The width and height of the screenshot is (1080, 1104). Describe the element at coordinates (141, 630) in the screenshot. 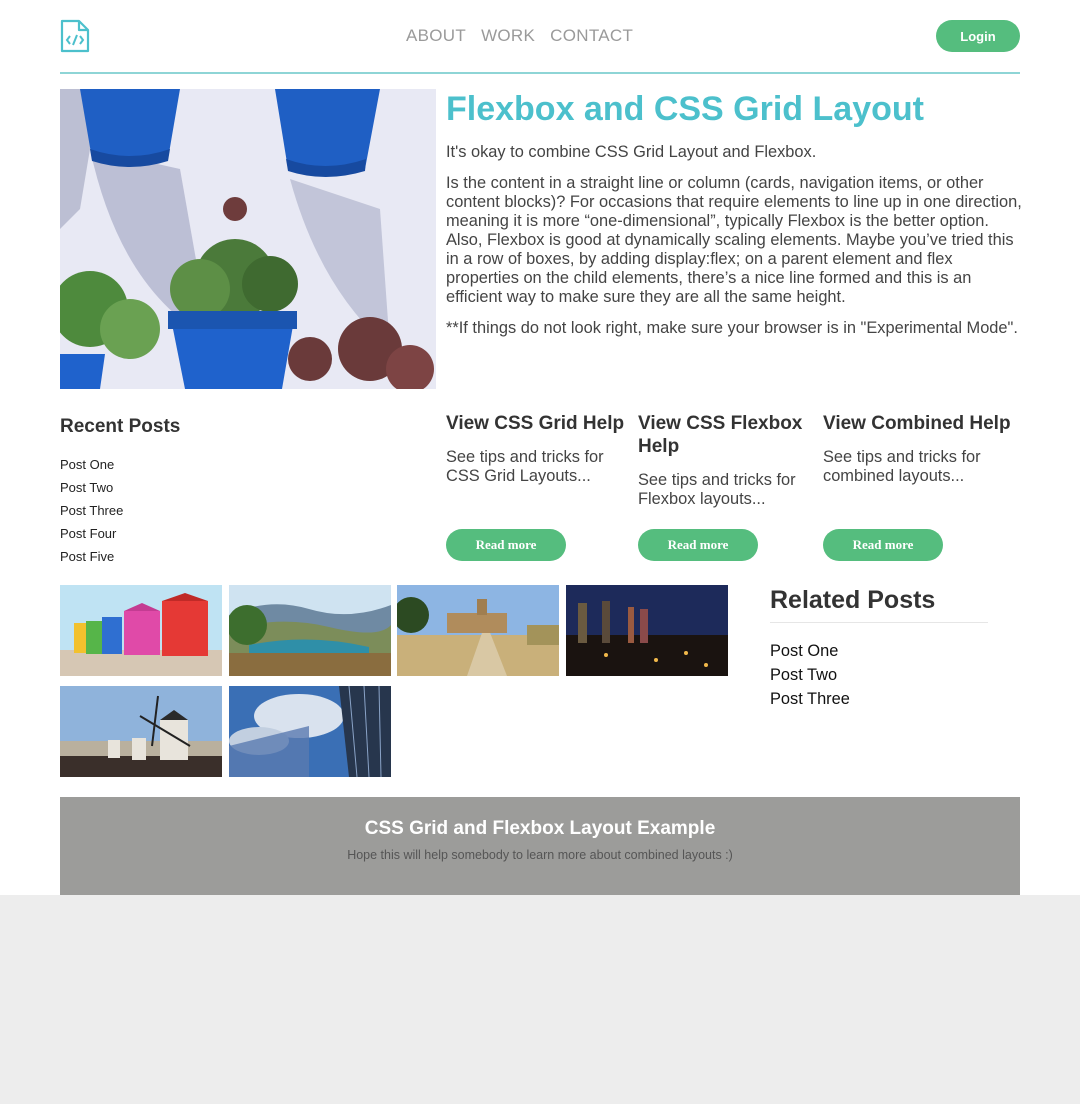

I see `gallery-image-beach-huts` at that location.